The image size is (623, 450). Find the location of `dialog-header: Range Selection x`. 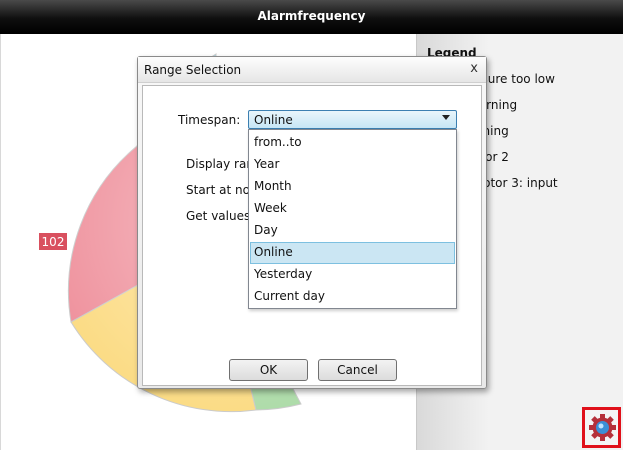

dialog-header: Range Selection x is located at coordinates (312, 70).